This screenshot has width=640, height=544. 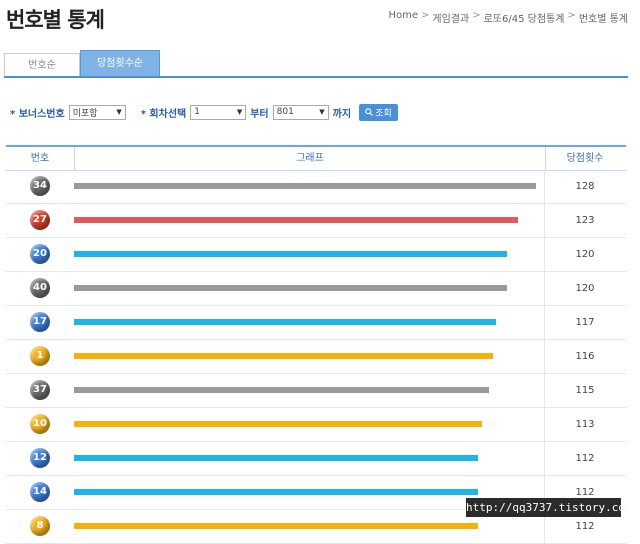 I want to click on win-count: 115, so click(x=585, y=390).